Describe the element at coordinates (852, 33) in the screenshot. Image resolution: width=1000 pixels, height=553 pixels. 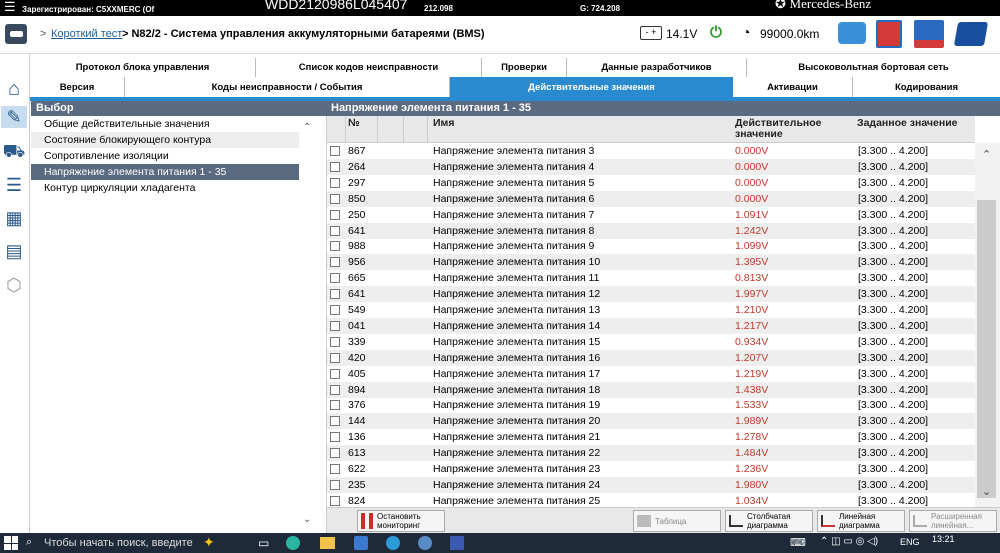
I see `chat-icon` at that location.